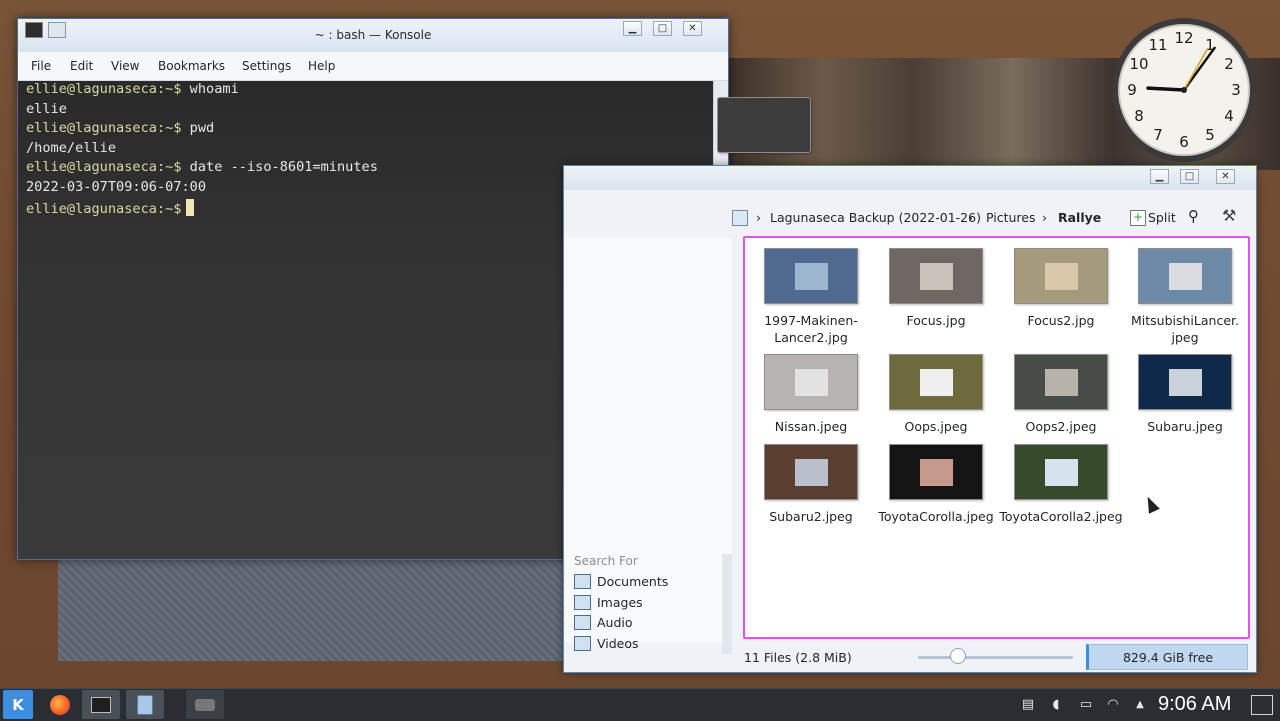 The image size is (1280, 721). Describe the element at coordinates (125, 66) in the screenshot. I see `menu-view: View` at that location.